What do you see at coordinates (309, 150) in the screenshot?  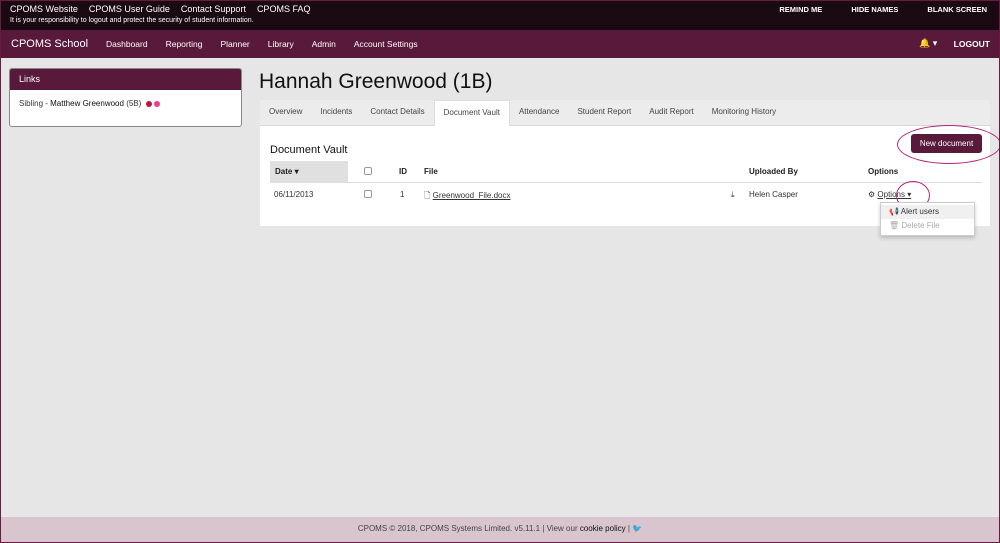 I see `section-title: Document Vault` at bounding box center [309, 150].